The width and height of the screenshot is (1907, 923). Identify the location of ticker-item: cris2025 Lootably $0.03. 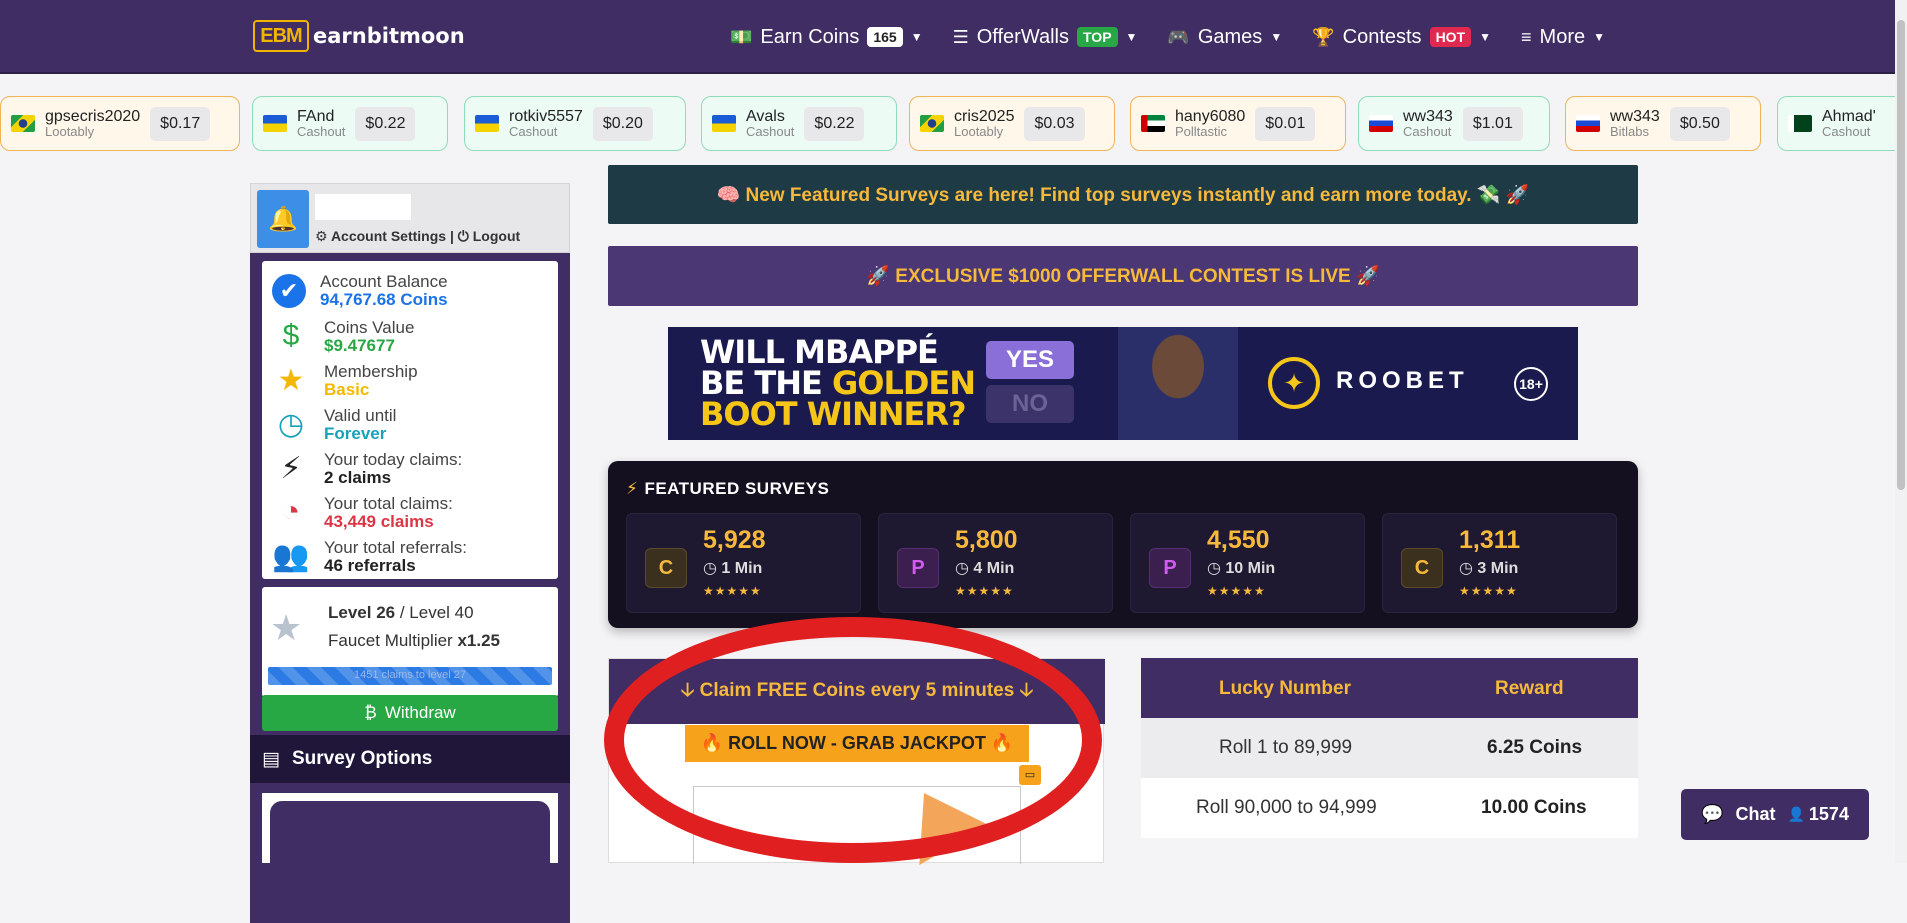
(1012, 123).